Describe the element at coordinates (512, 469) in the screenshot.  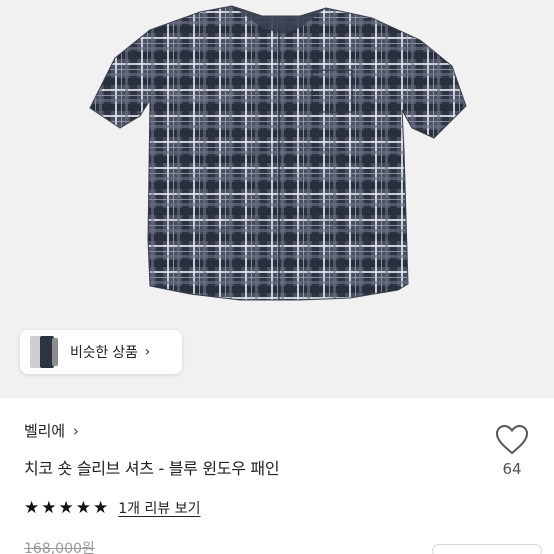
I see `like-count: 64` at that location.